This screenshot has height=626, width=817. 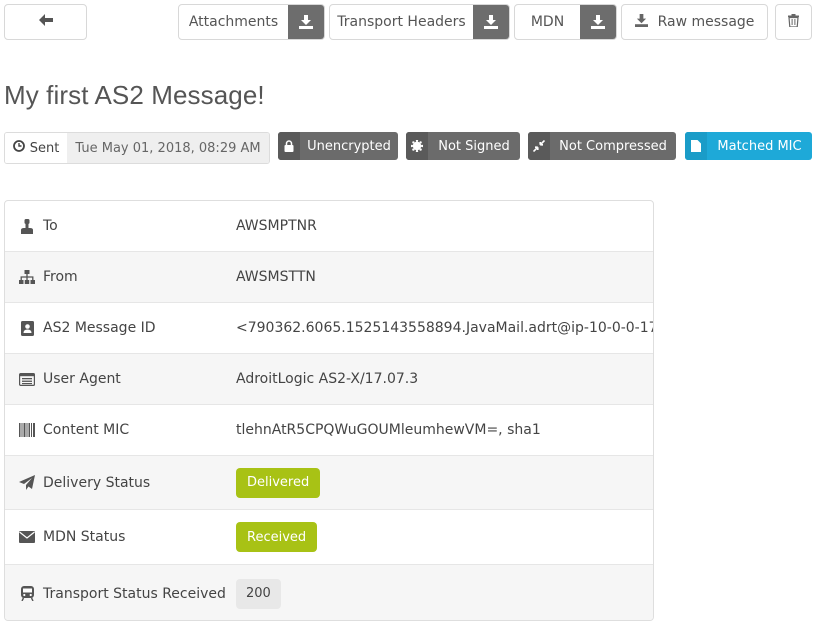 What do you see at coordinates (474, 146) in the screenshot?
I see `tag-label: Not Signed` at bounding box center [474, 146].